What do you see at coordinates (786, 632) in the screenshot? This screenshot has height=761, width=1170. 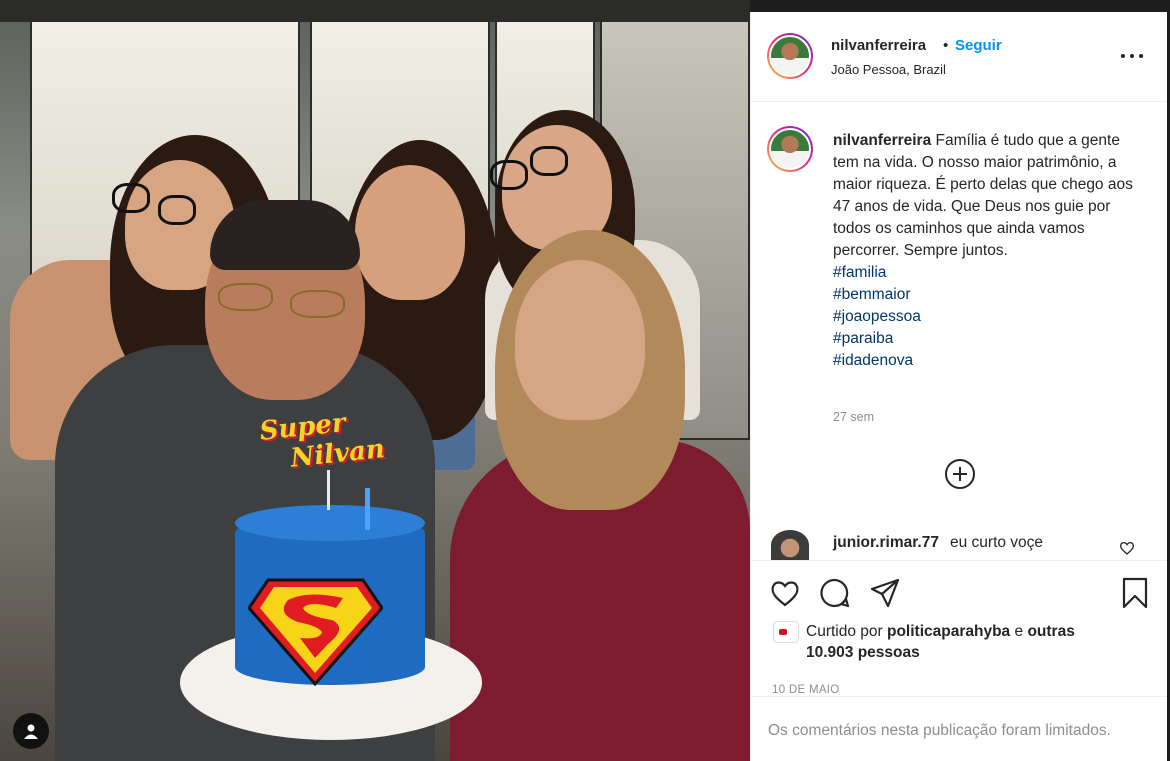 I see `liker-avatar` at bounding box center [786, 632].